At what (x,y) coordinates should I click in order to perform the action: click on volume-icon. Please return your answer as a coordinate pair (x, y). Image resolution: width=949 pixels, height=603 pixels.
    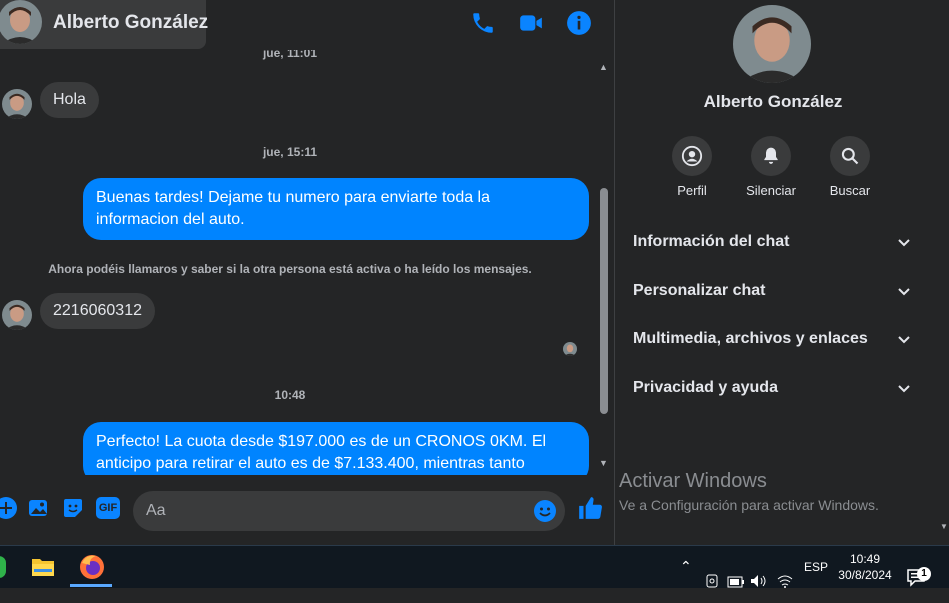
    Looking at the image, I should click on (759, 581).